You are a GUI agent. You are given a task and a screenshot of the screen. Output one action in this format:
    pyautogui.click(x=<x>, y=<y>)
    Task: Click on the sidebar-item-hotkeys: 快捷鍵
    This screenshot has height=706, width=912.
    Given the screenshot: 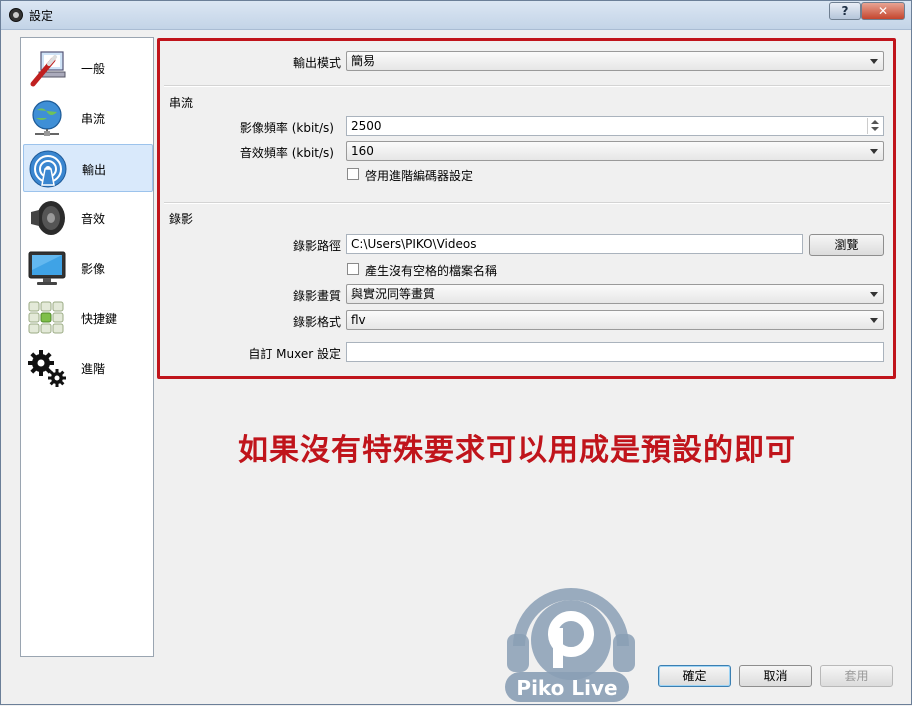 What is the action you would take?
    pyautogui.click(x=88, y=318)
    